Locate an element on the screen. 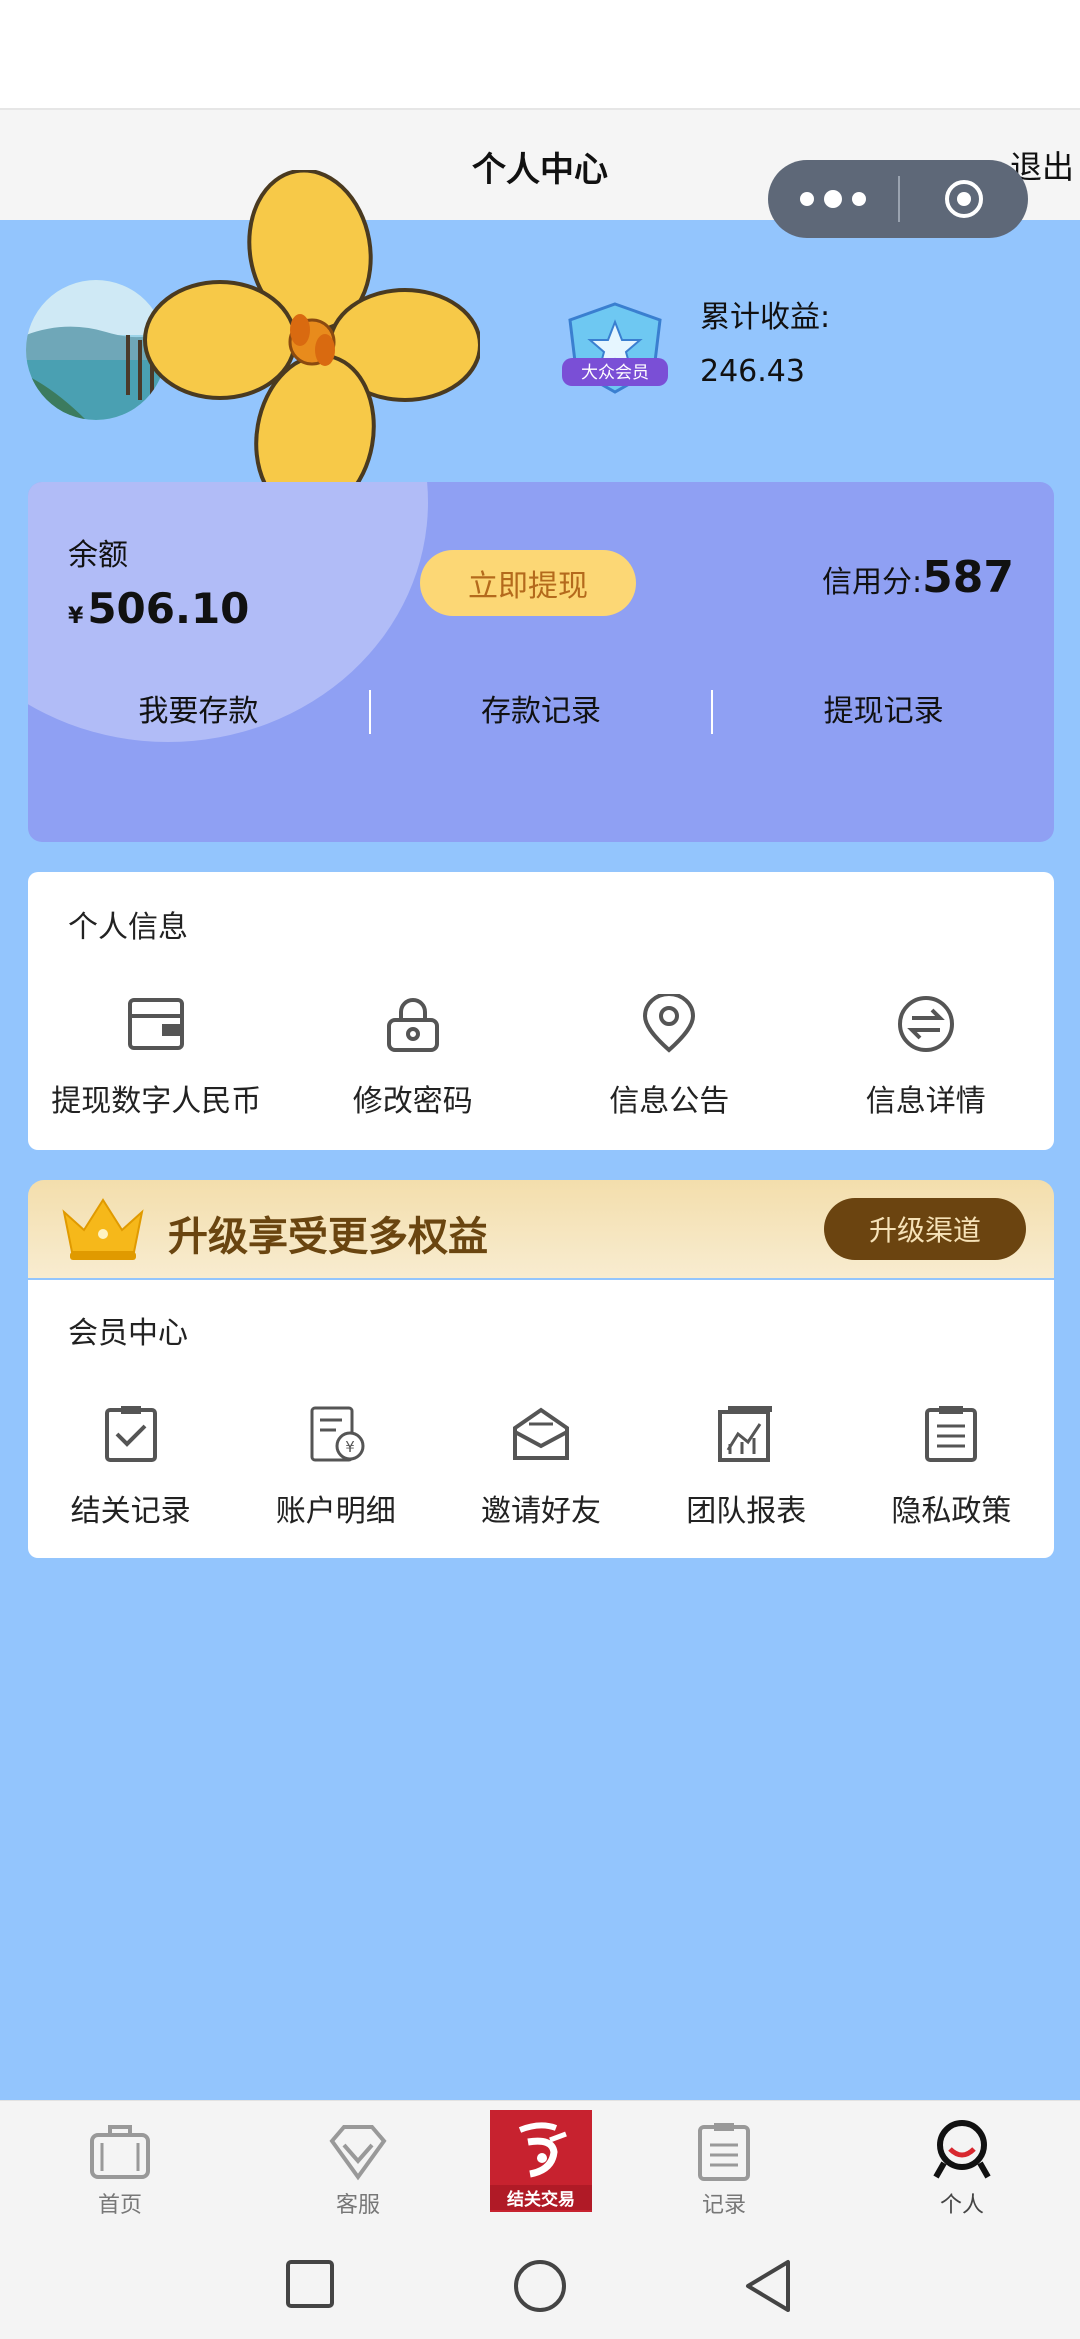 The width and height of the screenshot is (1080, 2339). lock-icon is located at coordinates (412, 1025).